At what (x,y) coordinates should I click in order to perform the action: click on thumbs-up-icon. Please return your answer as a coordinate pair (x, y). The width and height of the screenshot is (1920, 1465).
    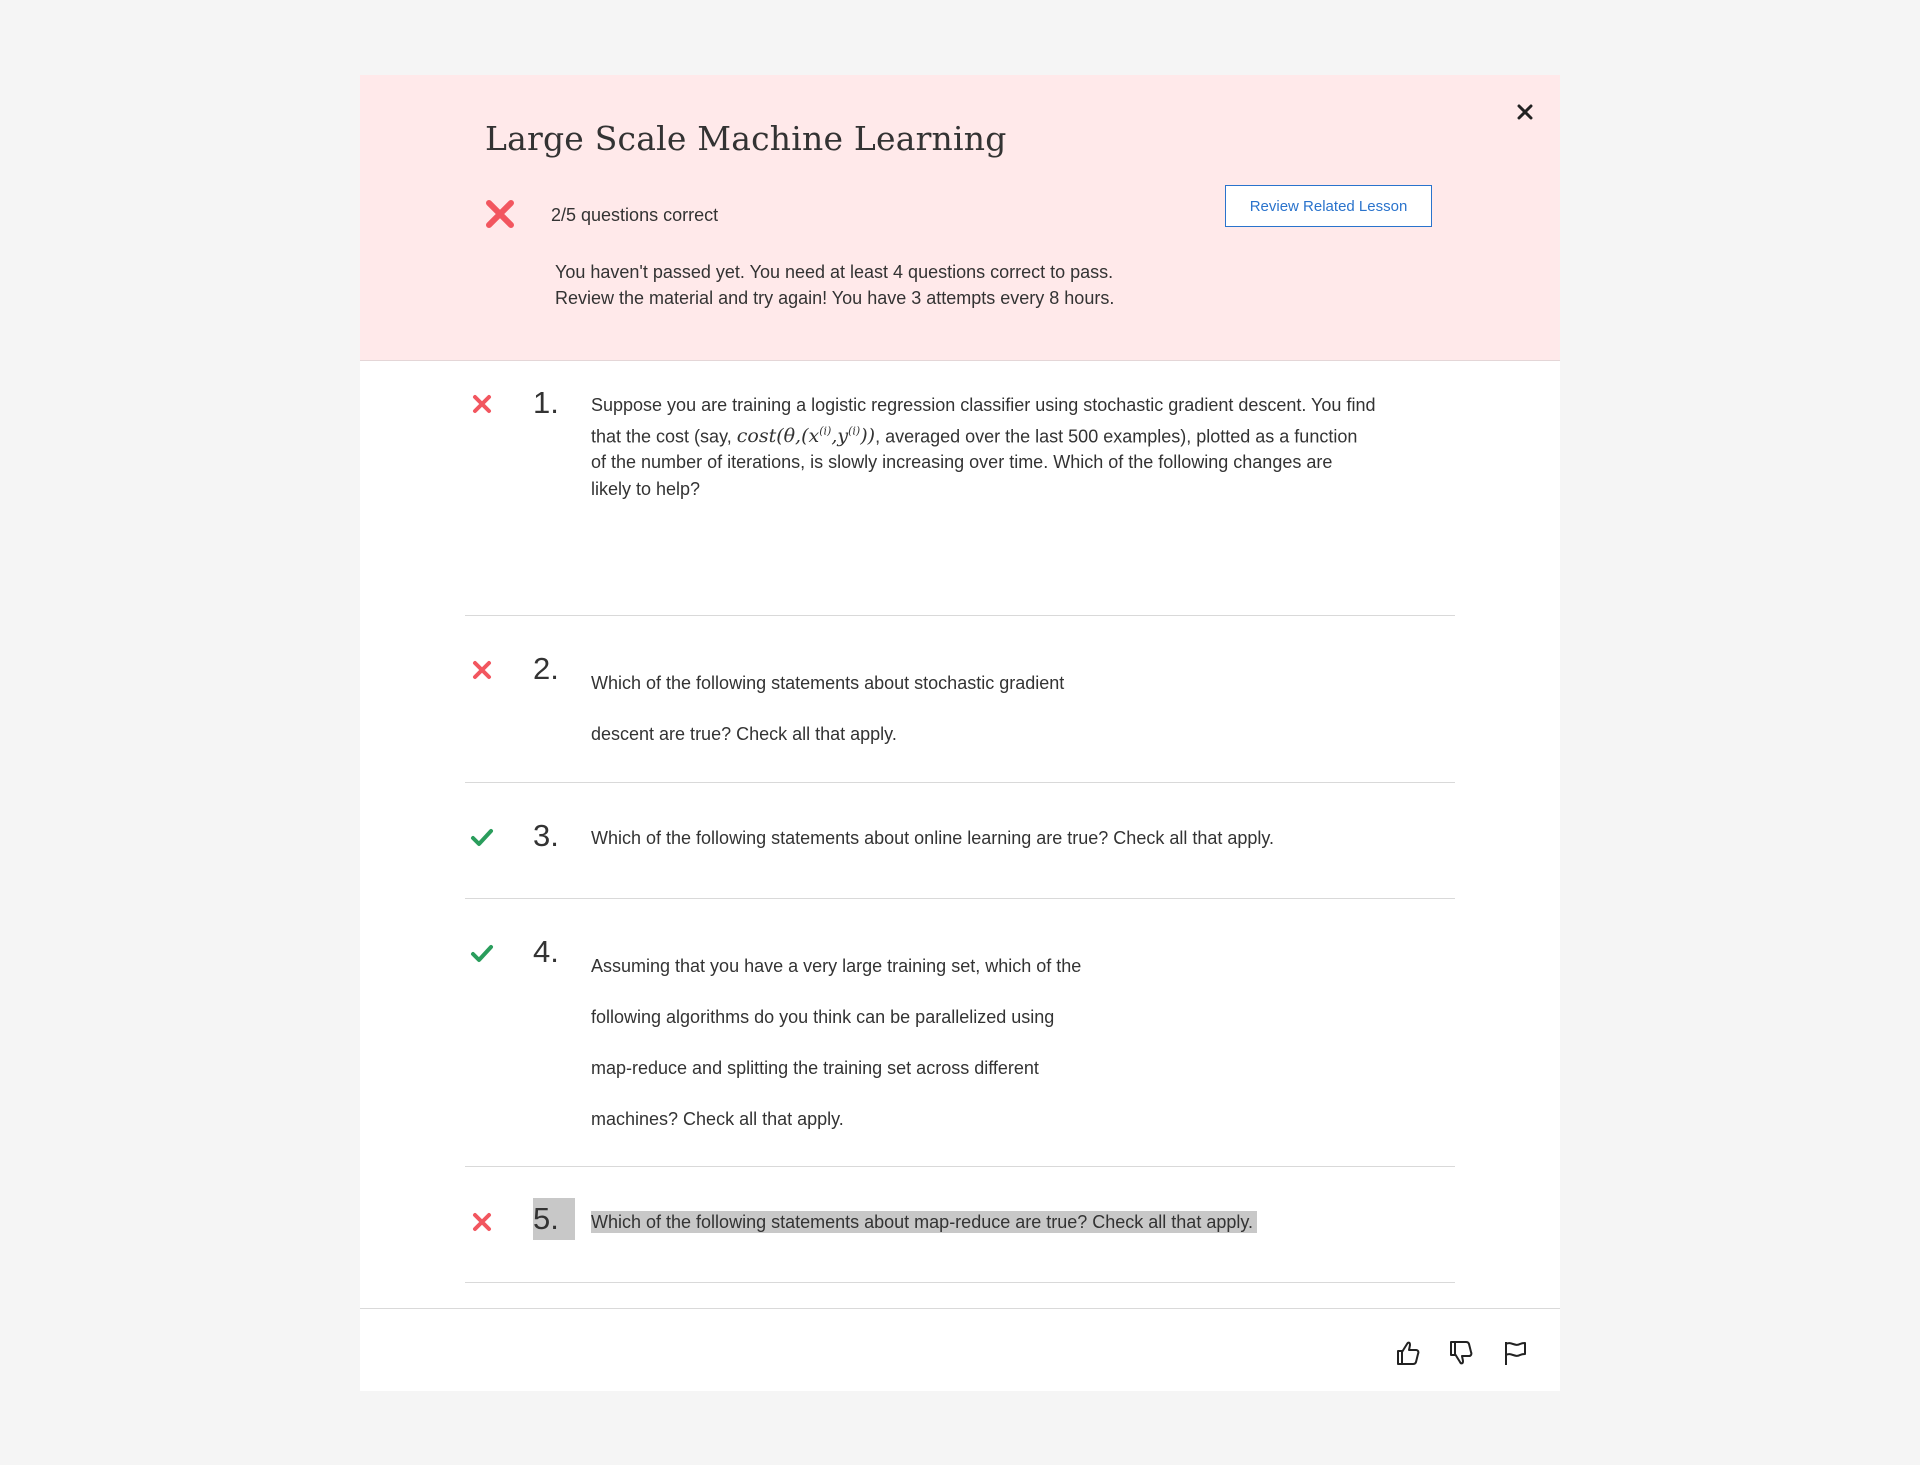
    Looking at the image, I should click on (1408, 1353).